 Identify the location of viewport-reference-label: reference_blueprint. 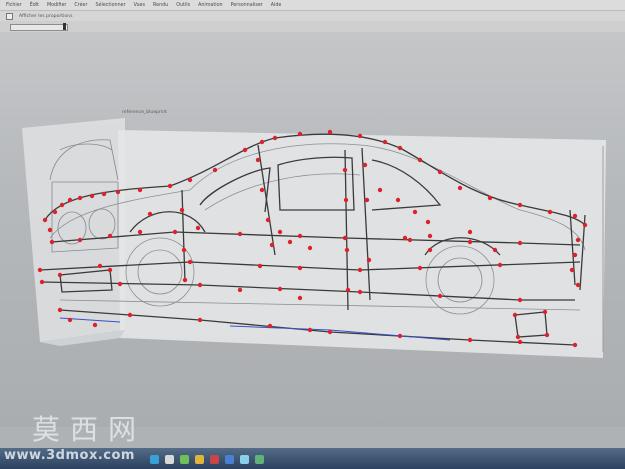
(144, 112).